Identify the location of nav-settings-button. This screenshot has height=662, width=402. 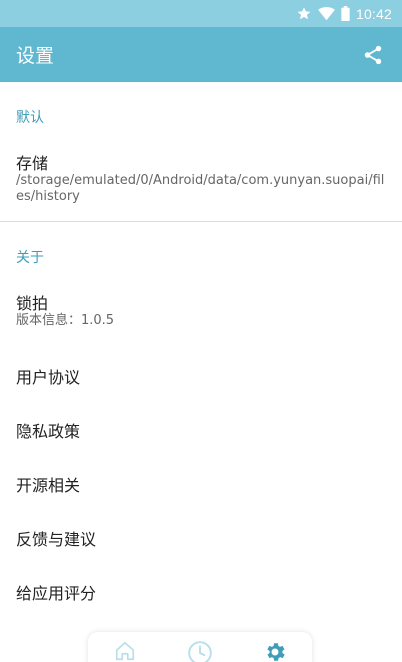
(275, 651).